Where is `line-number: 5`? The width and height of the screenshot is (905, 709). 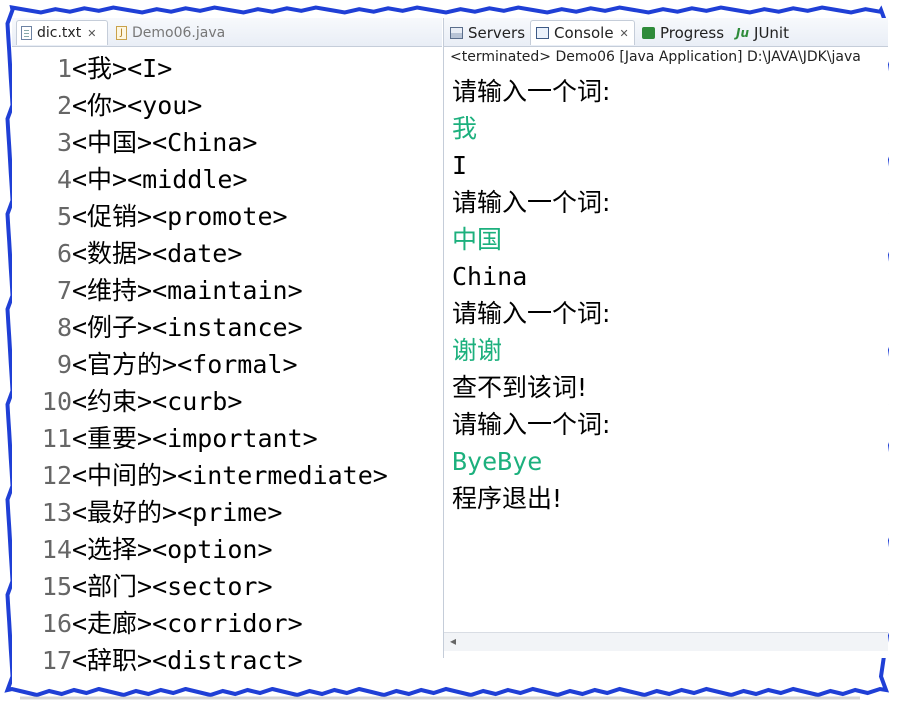 line-number: 5 is located at coordinates (64, 216).